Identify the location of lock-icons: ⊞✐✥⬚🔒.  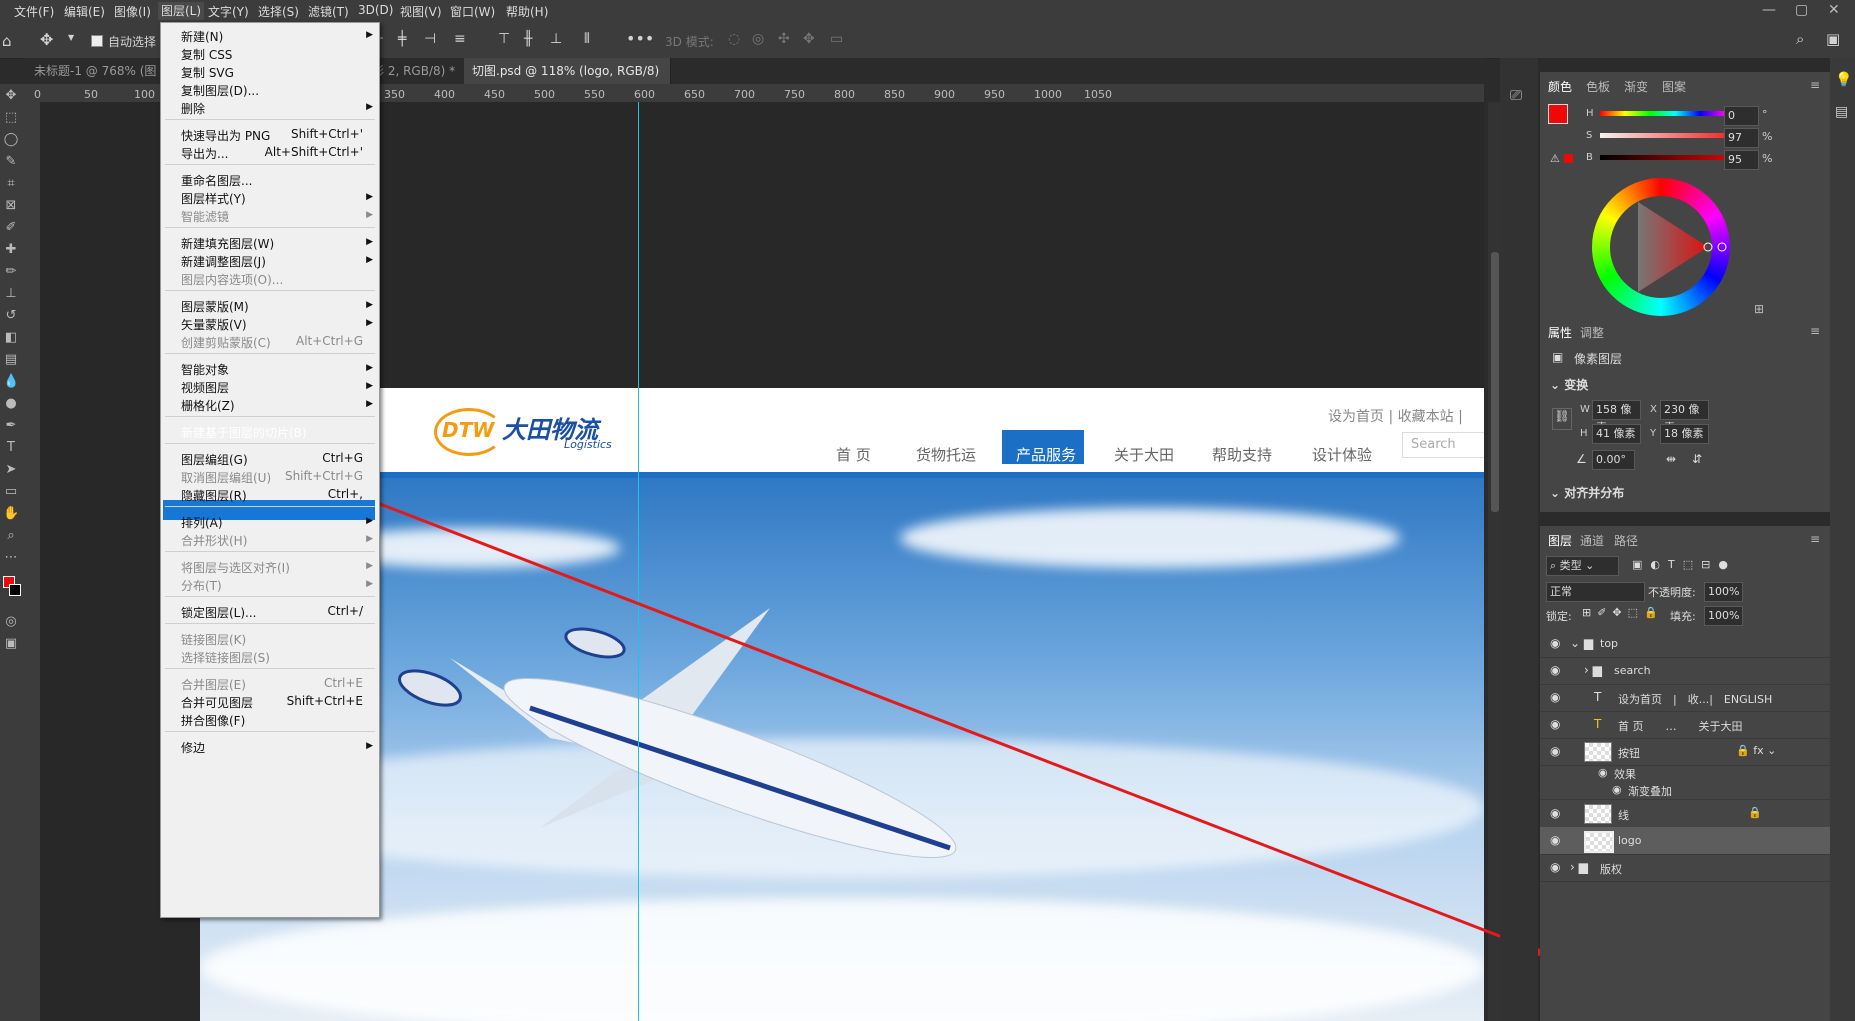
(1623, 612).